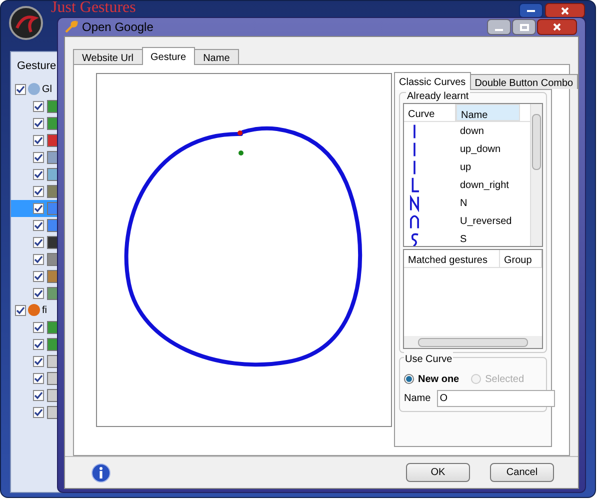  Describe the element at coordinates (26, 23) in the screenshot. I see `logo-icon` at that location.